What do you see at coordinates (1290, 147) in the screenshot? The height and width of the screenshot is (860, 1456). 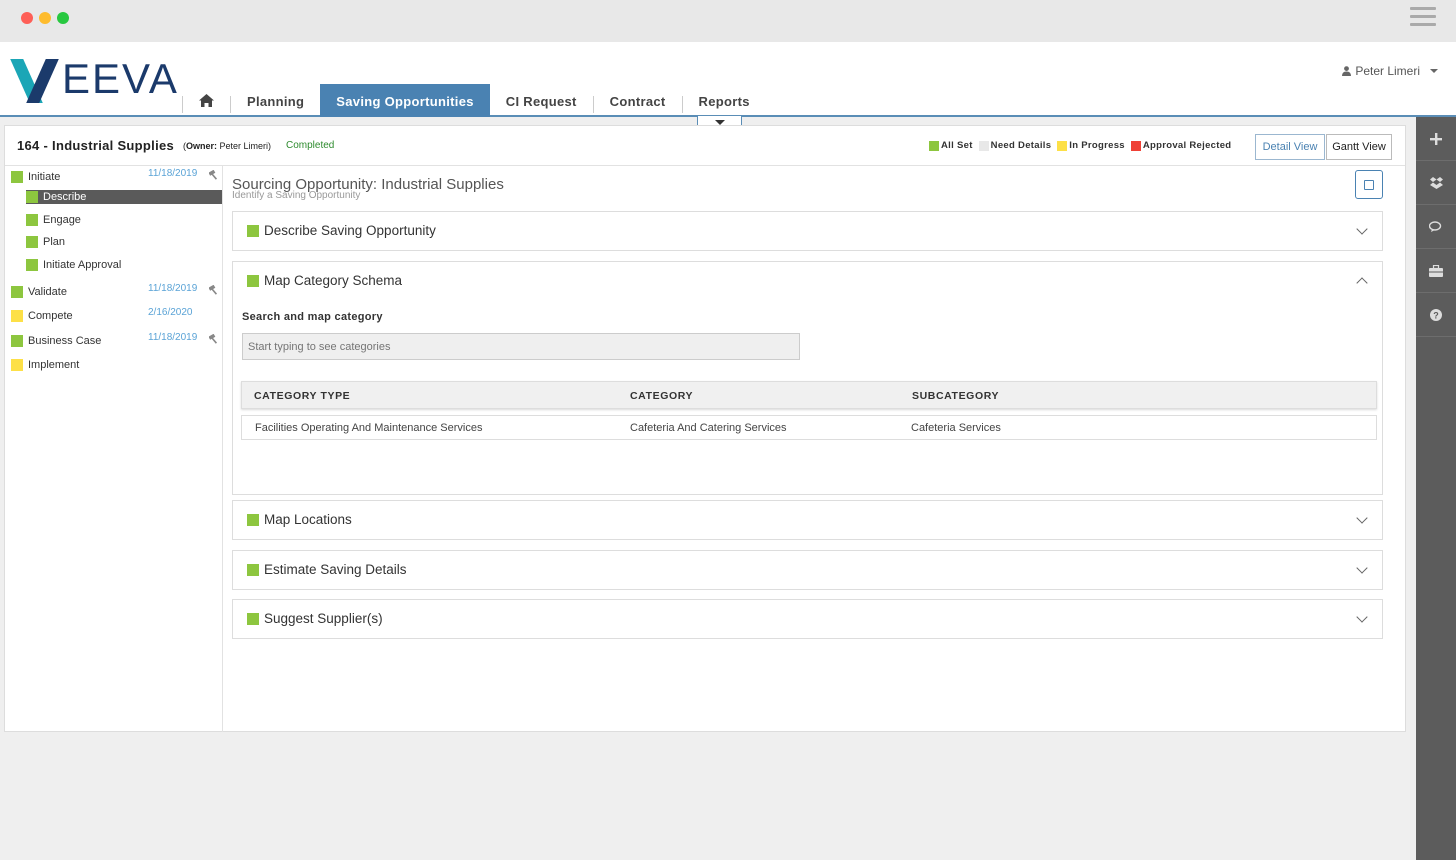 I see `detail-view-button: Detail View` at bounding box center [1290, 147].